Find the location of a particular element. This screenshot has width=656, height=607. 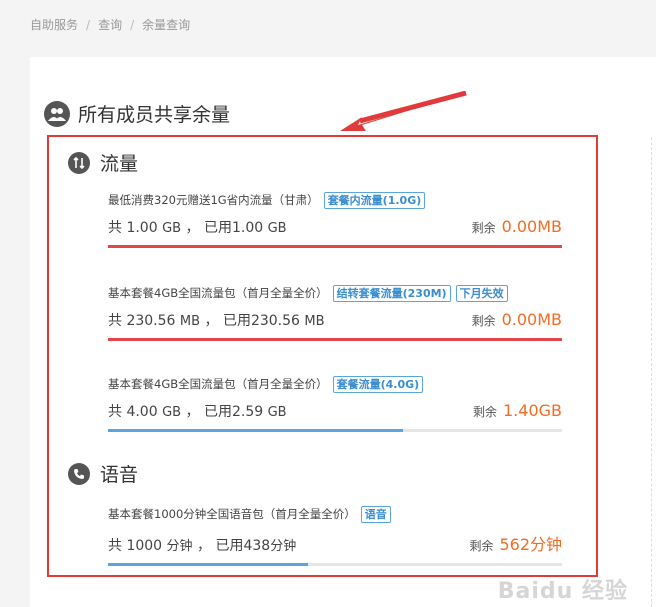

item-name: 基本套餐1000分钟全国语音包（首月全量全价） is located at coordinates (232, 514).